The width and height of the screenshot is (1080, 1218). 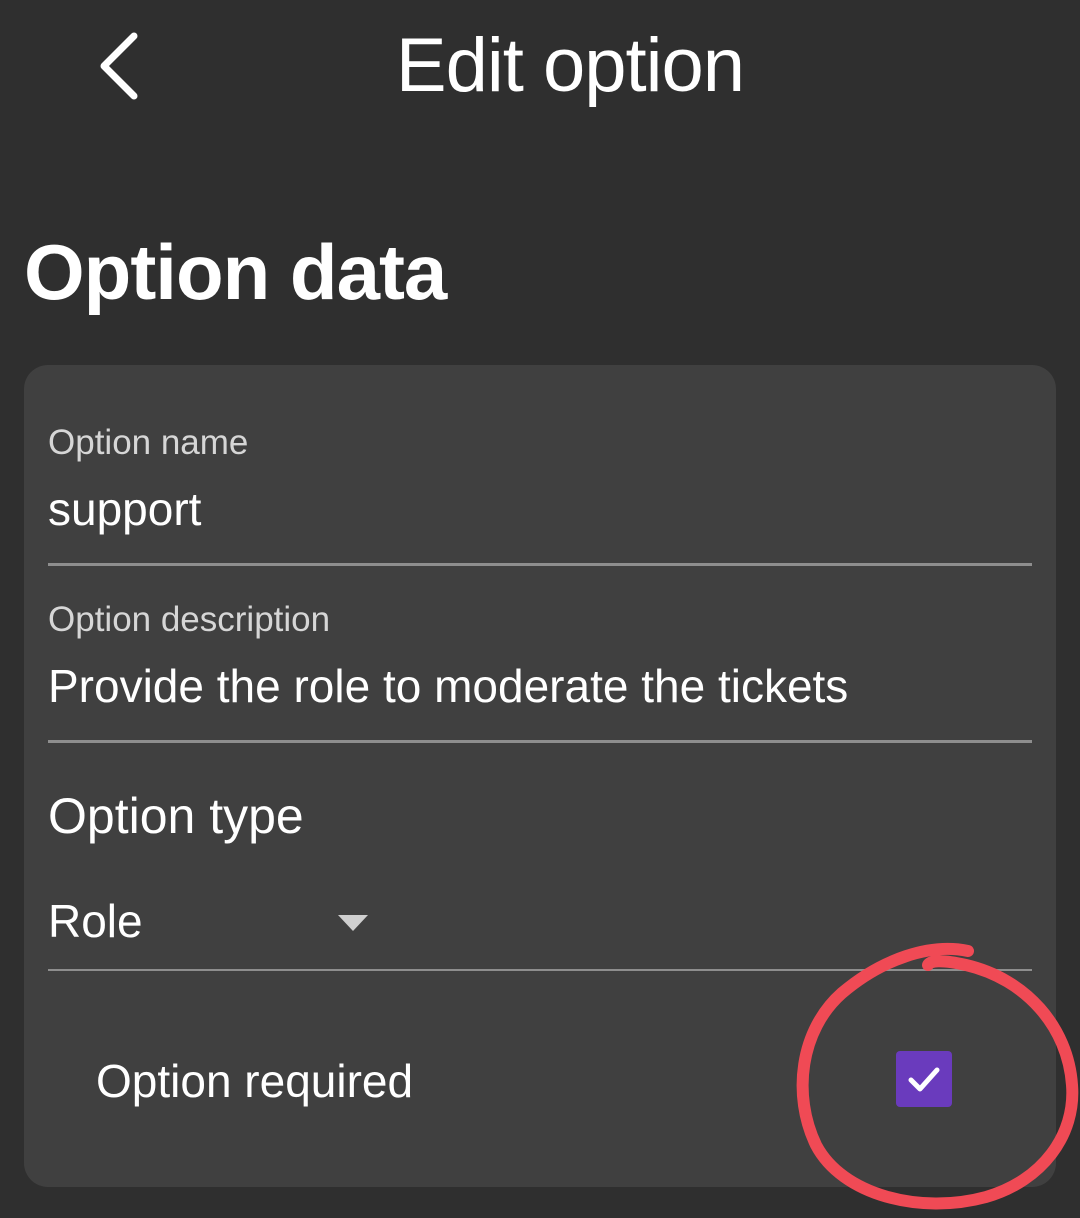 I want to click on section-title: Option data, so click(x=235, y=272).